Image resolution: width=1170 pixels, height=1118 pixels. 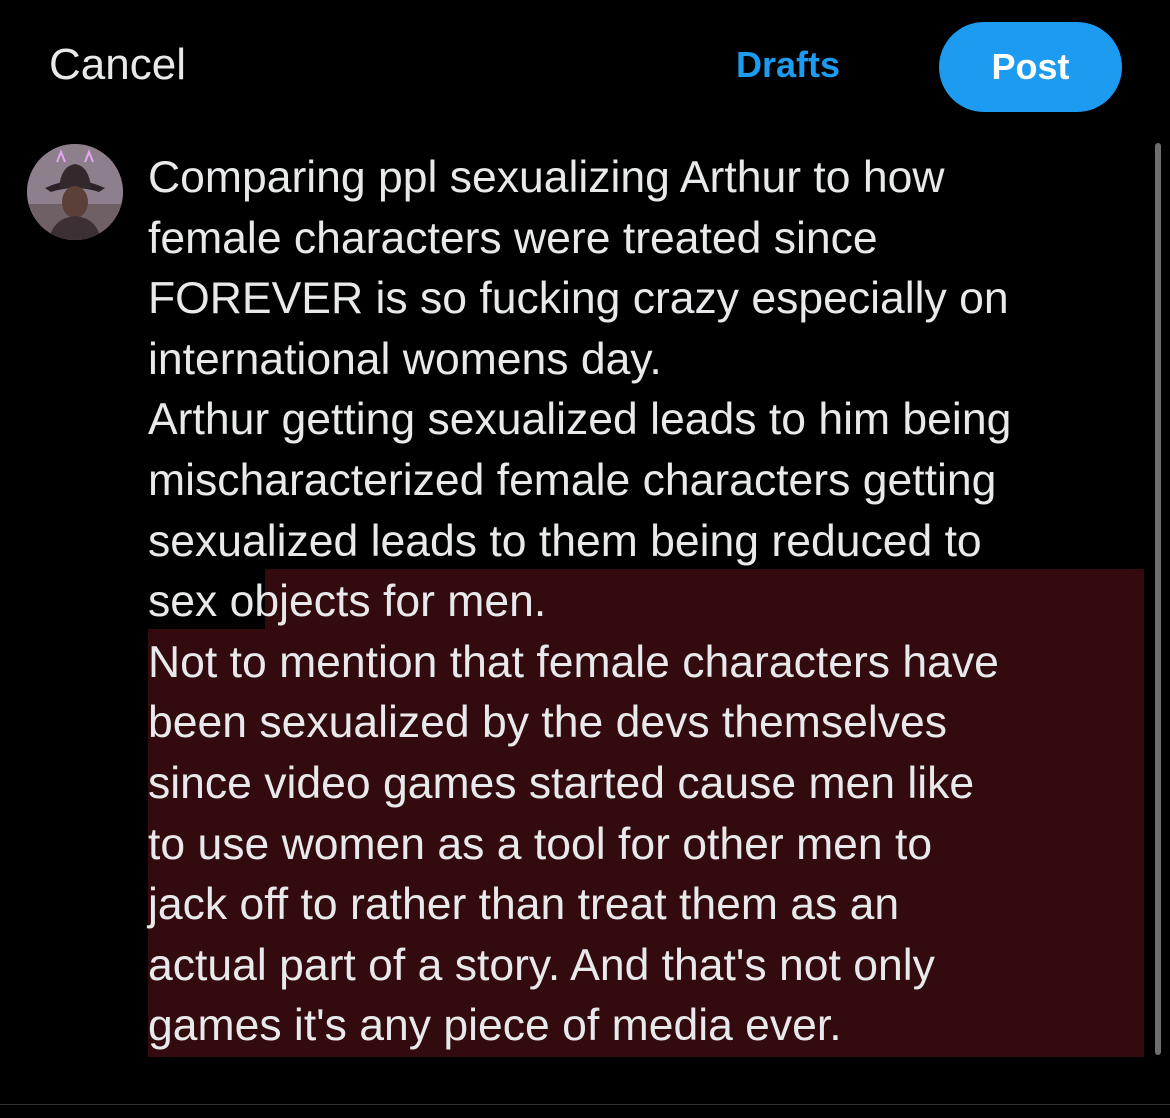 What do you see at coordinates (788, 65) in the screenshot?
I see `drafts-button: Drafts` at bounding box center [788, 65].